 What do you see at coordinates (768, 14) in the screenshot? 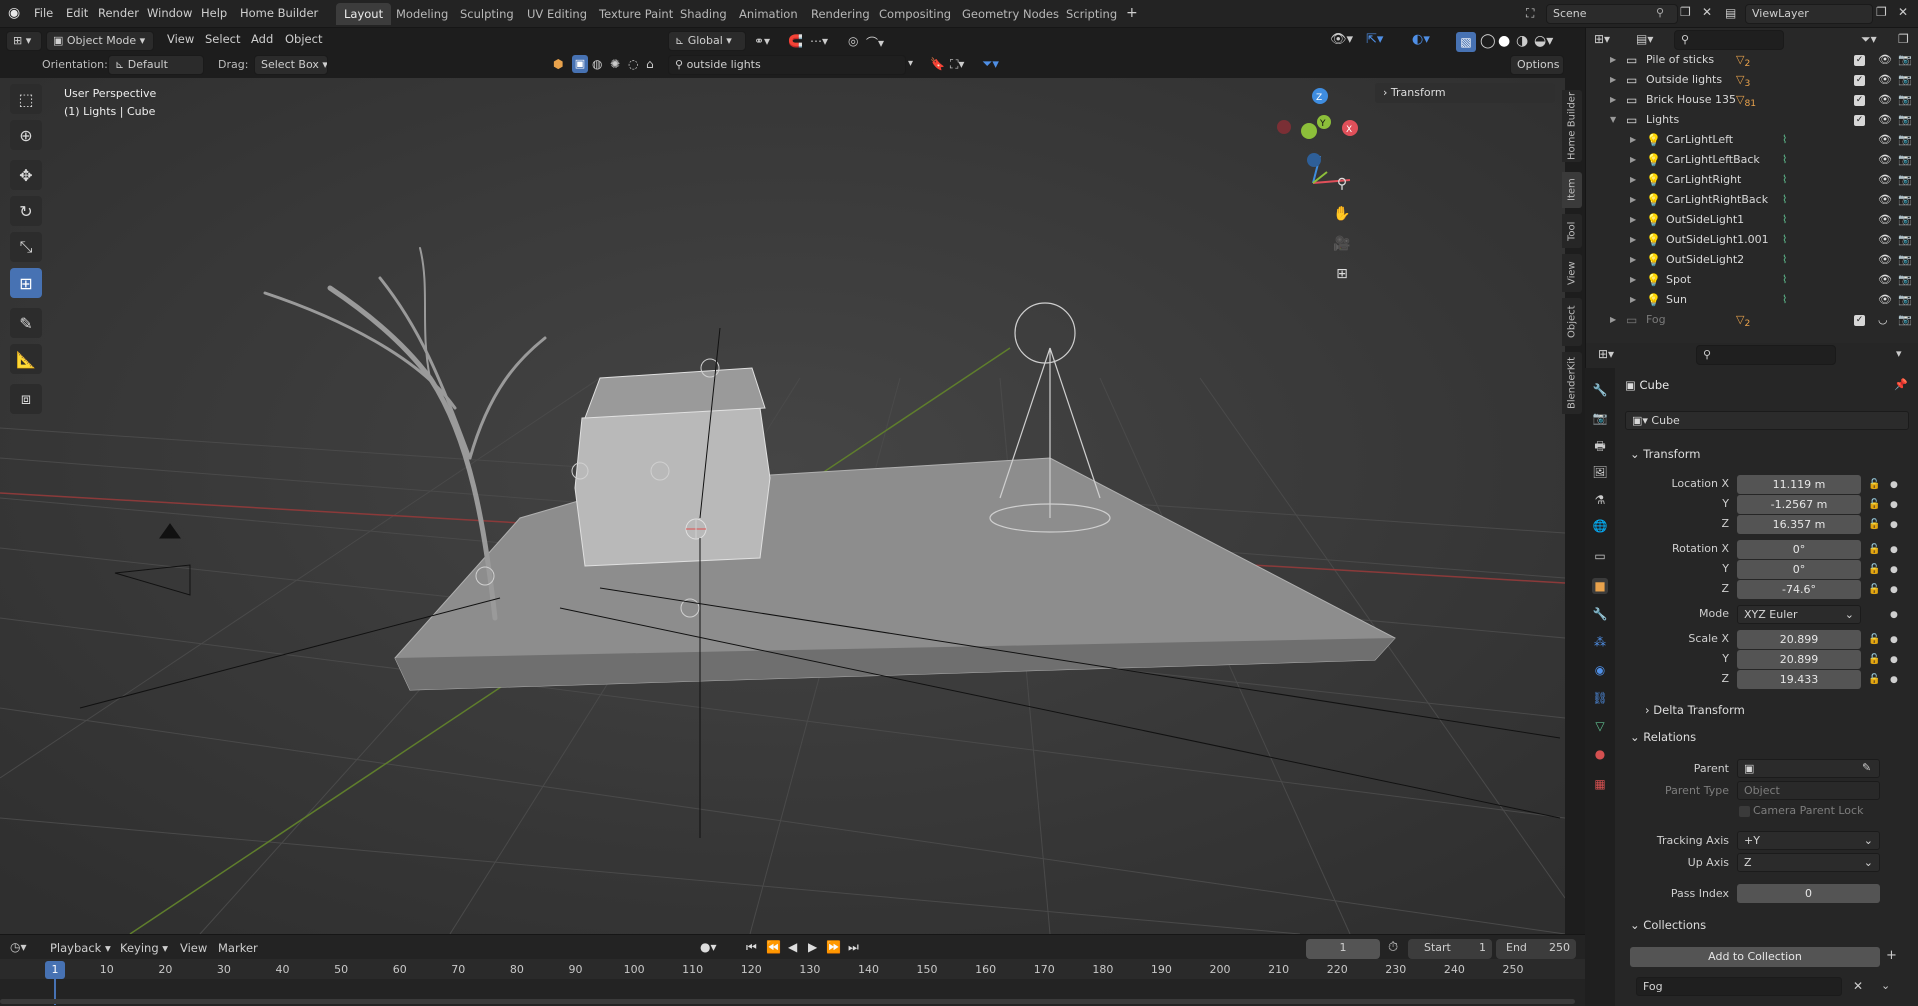
I see `tab-animation: Animation` at bounding box center [768, 14].